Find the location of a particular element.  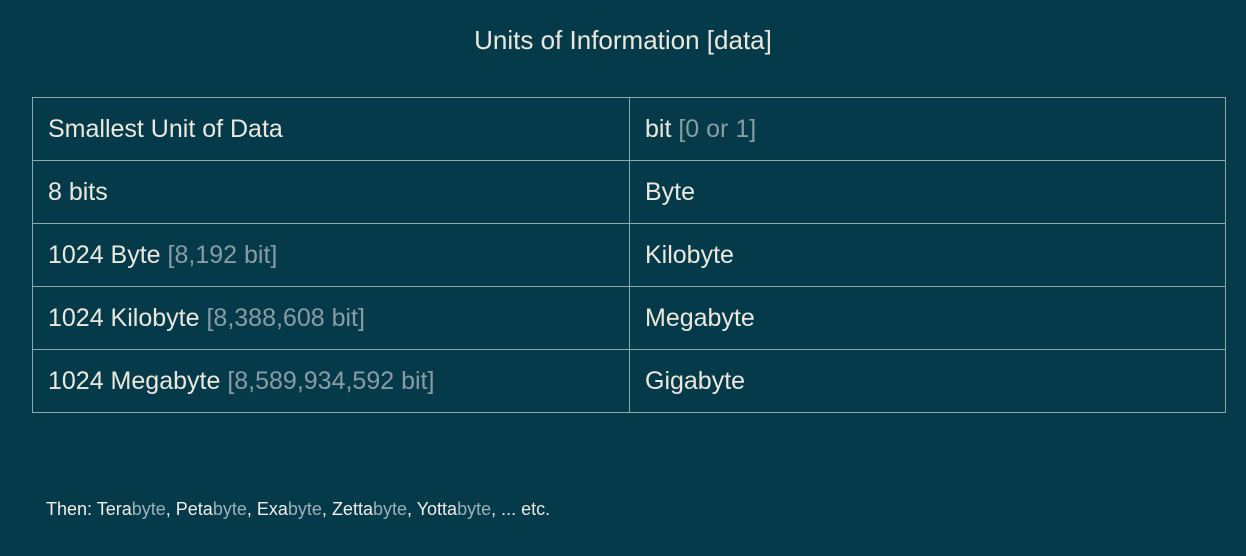

footer-unit-prefix: Exa is located at coordinates (272, 509).